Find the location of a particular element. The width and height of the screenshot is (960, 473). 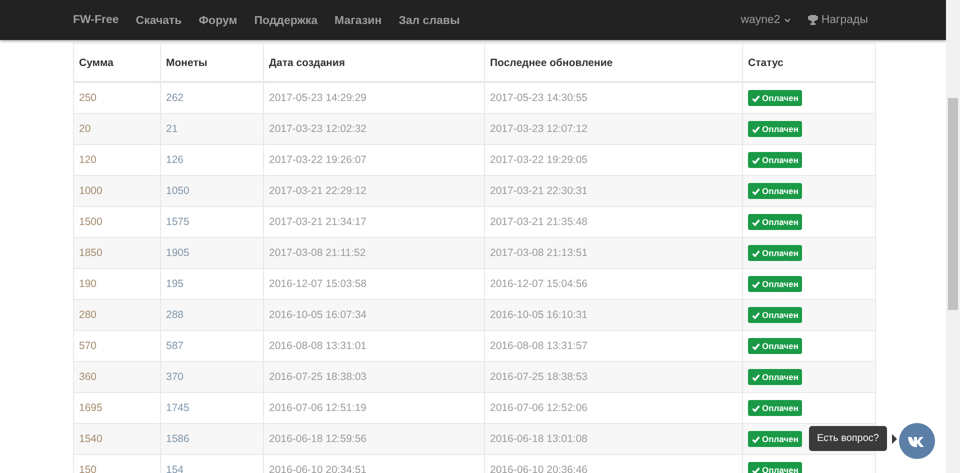

nav-link: Скачать is located at coordinates (159, 21).